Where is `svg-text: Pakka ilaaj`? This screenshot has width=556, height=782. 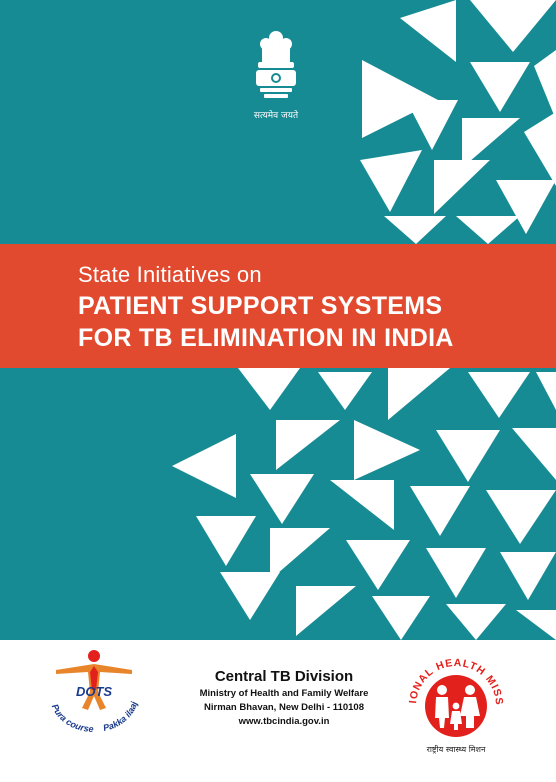 svg-text: Pakka ilaaj is located at coordinates (120, 716).